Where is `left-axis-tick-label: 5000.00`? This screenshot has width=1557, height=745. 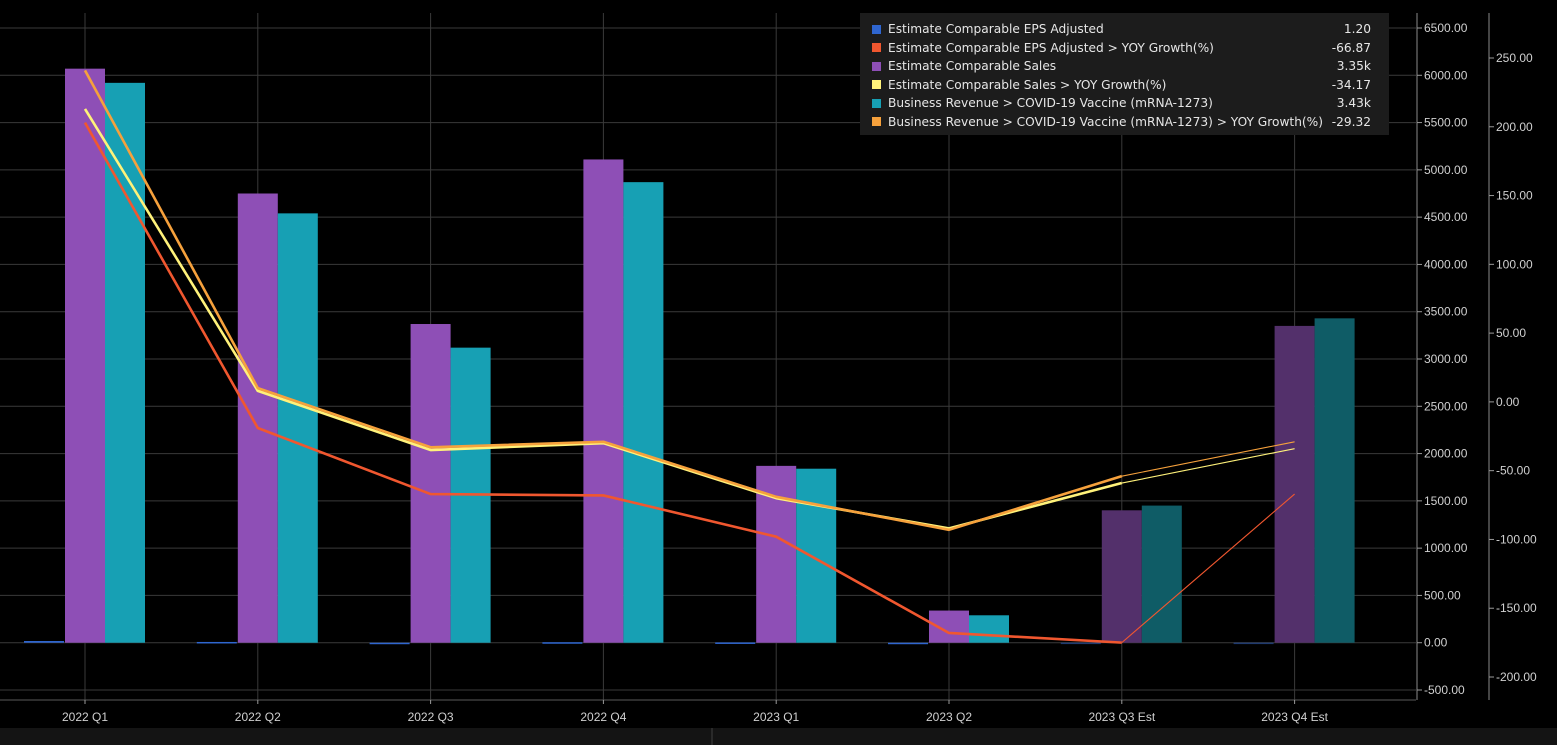
left-axis-tick-label: 5000.00 is located at coordinates (1446, 170).